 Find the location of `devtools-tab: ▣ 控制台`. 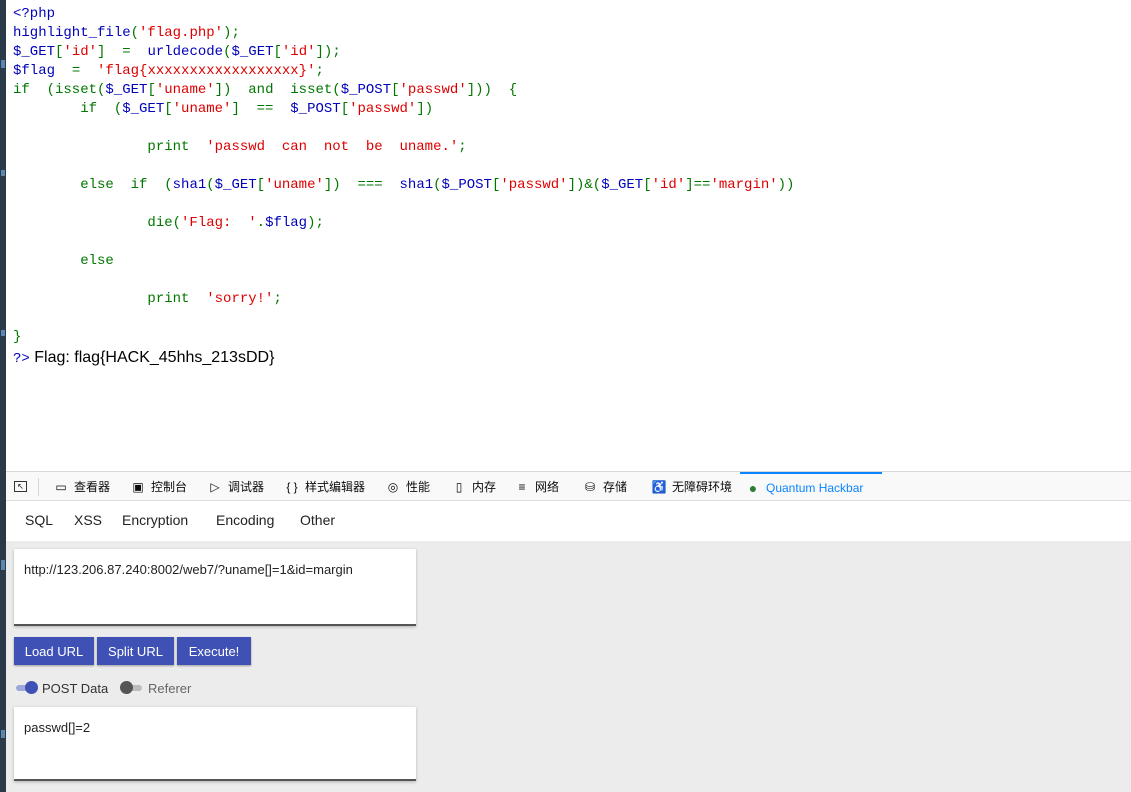

devtools-tab: ▣ 控制台 is located at coordinates (160, 486).